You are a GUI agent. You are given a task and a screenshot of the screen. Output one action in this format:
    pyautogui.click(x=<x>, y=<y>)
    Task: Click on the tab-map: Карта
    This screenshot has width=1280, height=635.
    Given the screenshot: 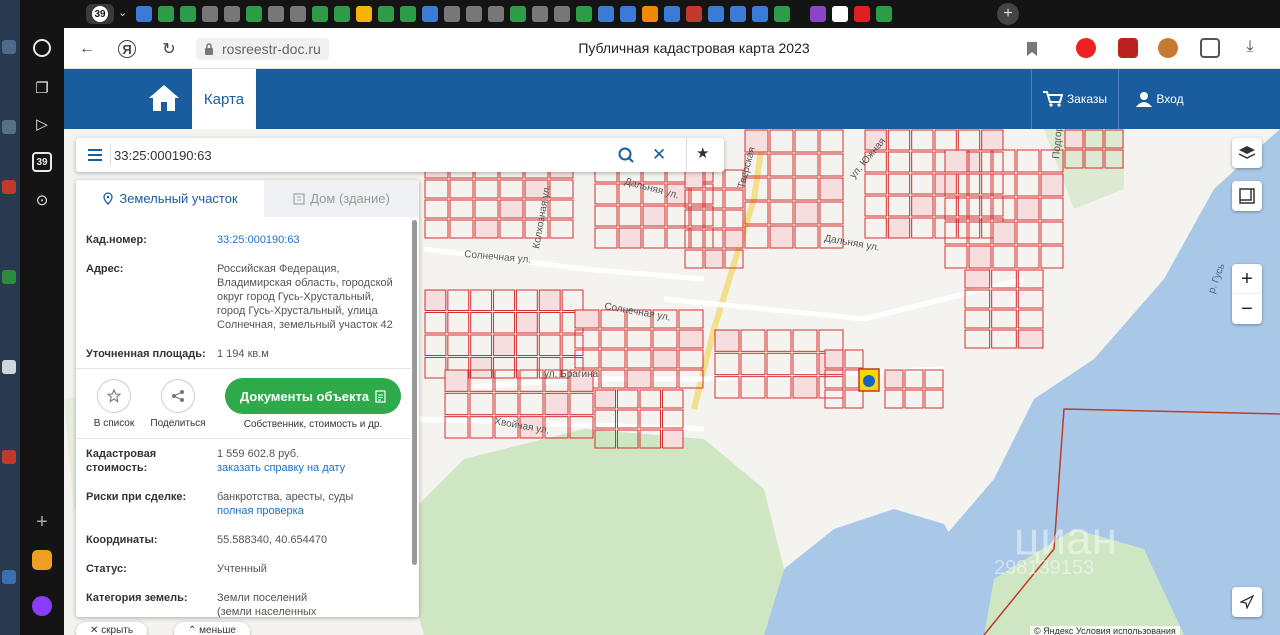 What is the action you would take?
    pyautogui.click(x=224, y=99)
    